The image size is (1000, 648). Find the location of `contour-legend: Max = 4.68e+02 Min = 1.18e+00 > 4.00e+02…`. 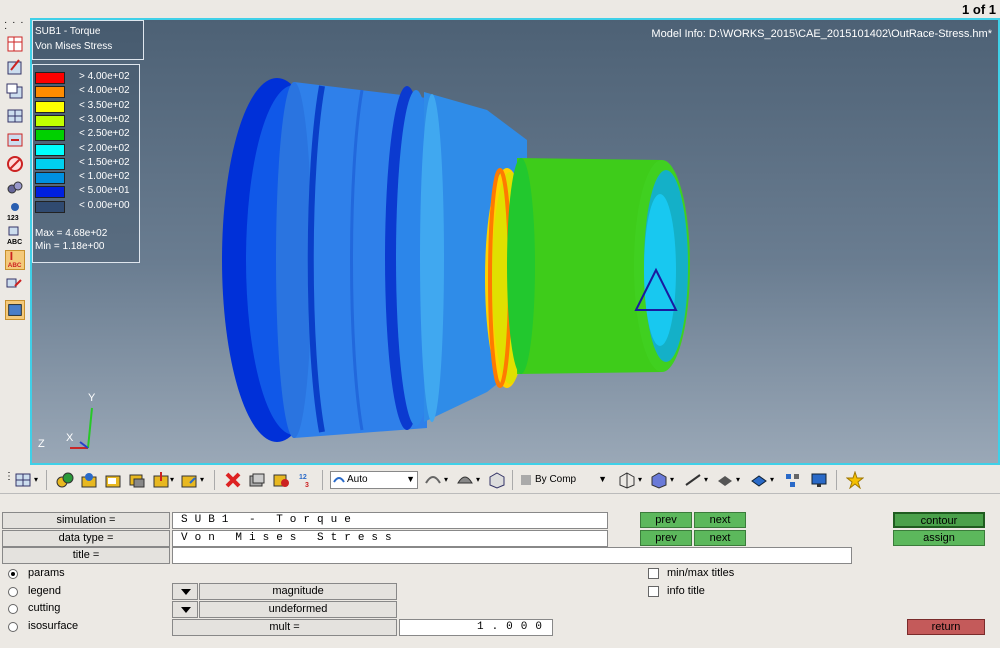

contour-legend: Max = 4.68e+02 Min = 1.18e+00 > 4.00e+02… is located at coordinates (86, 163).